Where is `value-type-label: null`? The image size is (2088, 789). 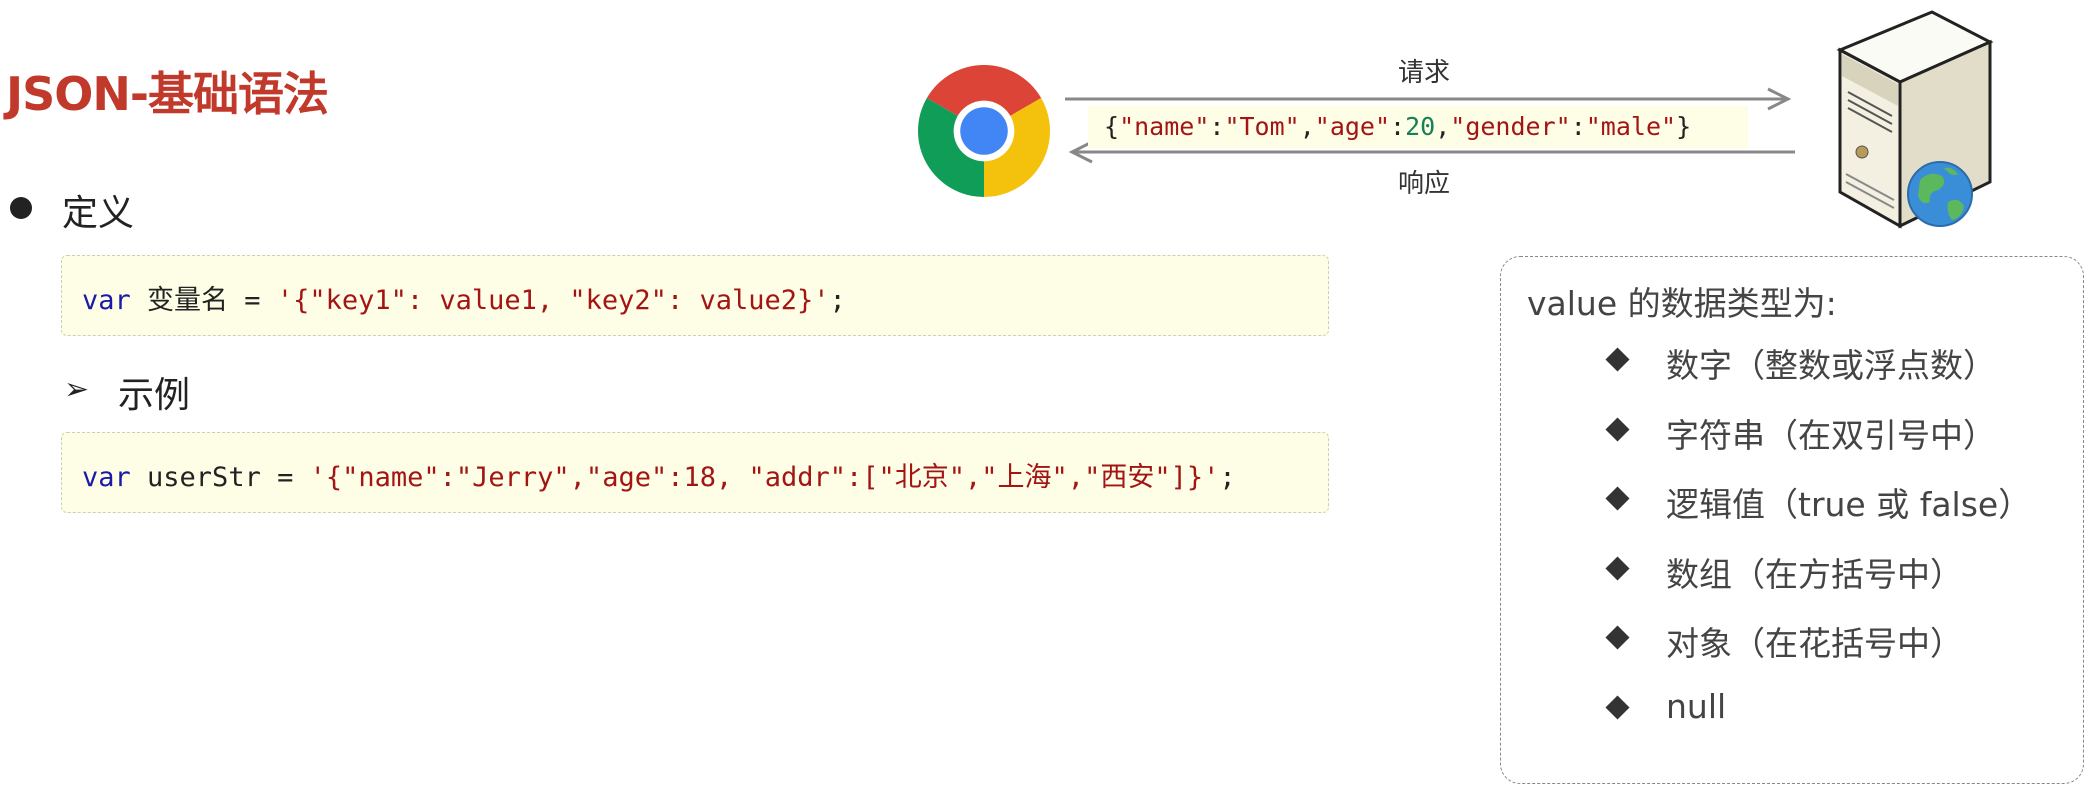 value-type-label: null is located at coordinates (1696, 706).